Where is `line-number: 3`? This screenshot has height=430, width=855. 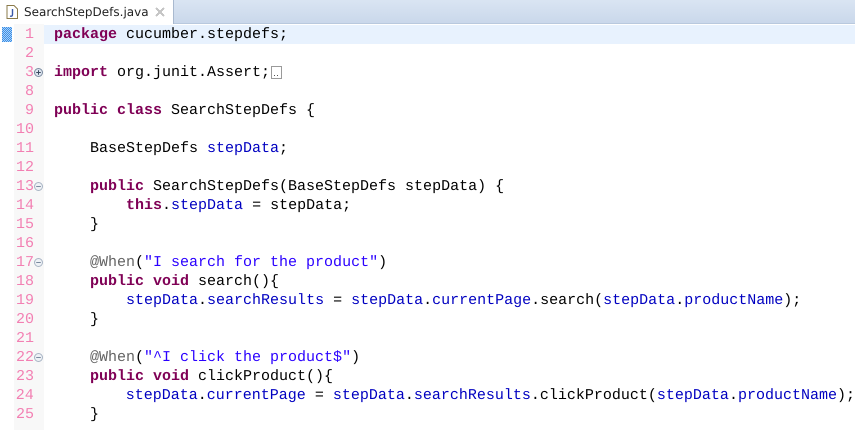 line-number: 3 is located at coordinates (29, 72).